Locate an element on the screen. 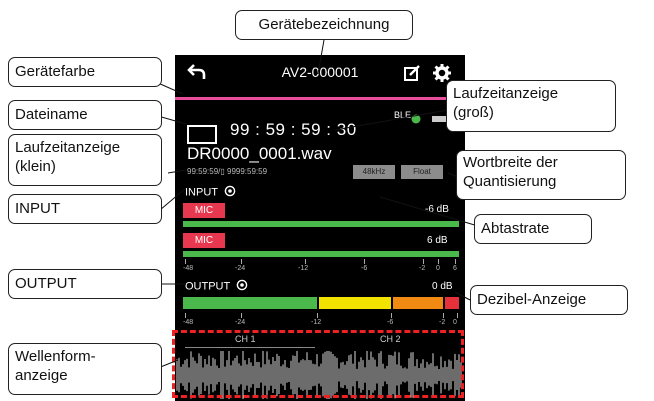 The height and width of the screenshot is (401, 654). callout-output: OUTPUT is located at coordinates (85, 284).